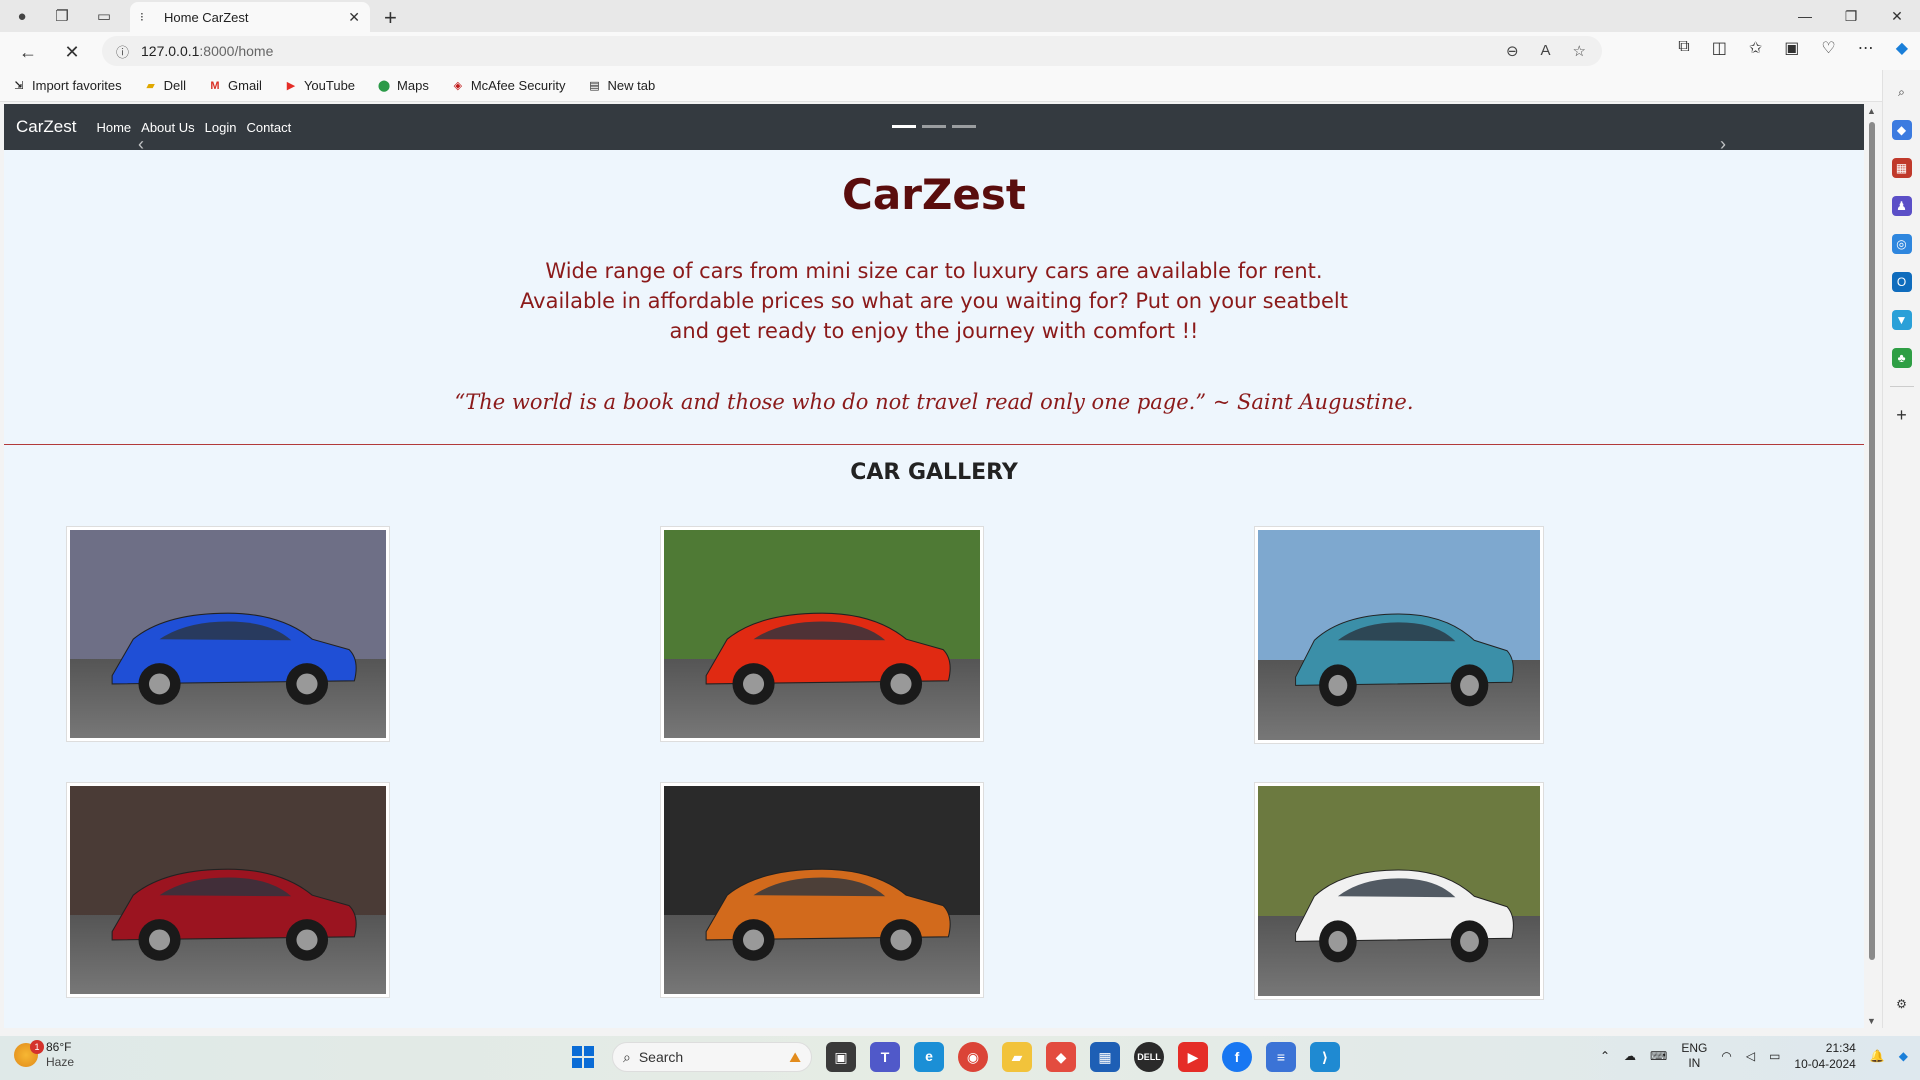  What do you see at coordinates (150, 86) in the screenshot?
I see `folder-icon: ▰` at bounding box center [150, 86].